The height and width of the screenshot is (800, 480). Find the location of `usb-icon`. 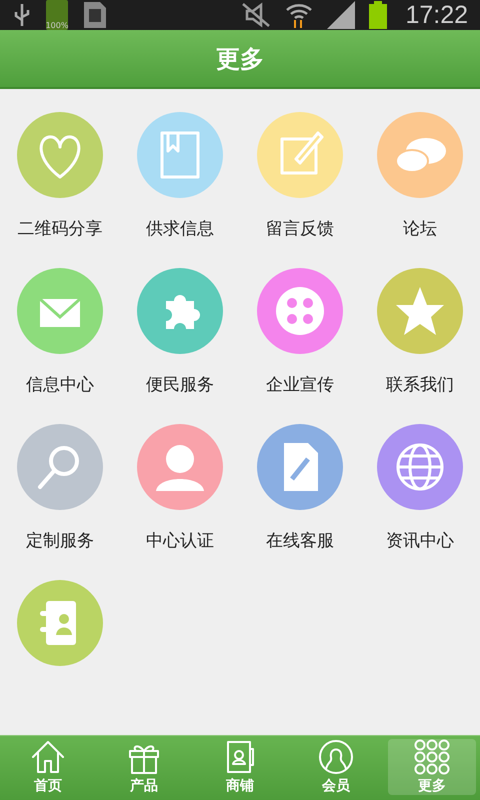

usb-icon is located at coordinates (22, 15).